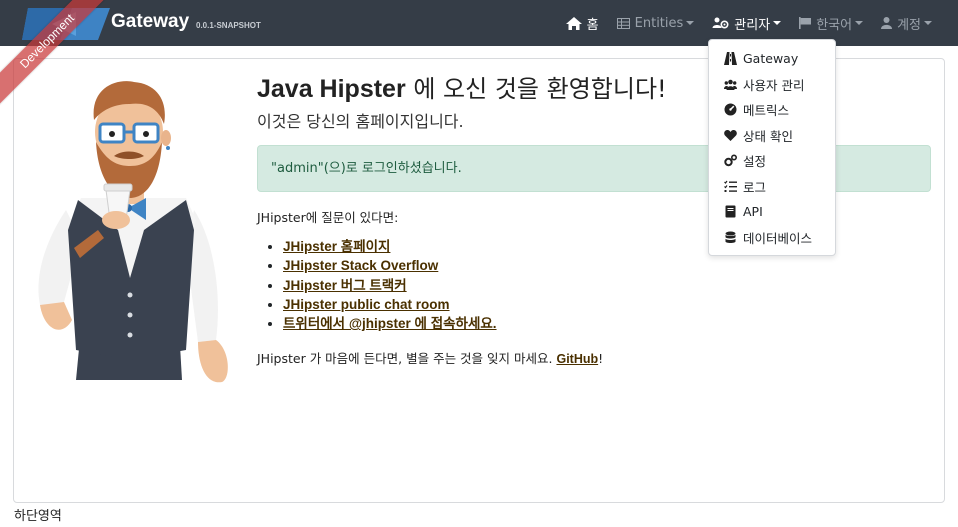  Describe the element at coordinates (772, 212) in the screenshot. I see `admin-menu-api: API` at that location.